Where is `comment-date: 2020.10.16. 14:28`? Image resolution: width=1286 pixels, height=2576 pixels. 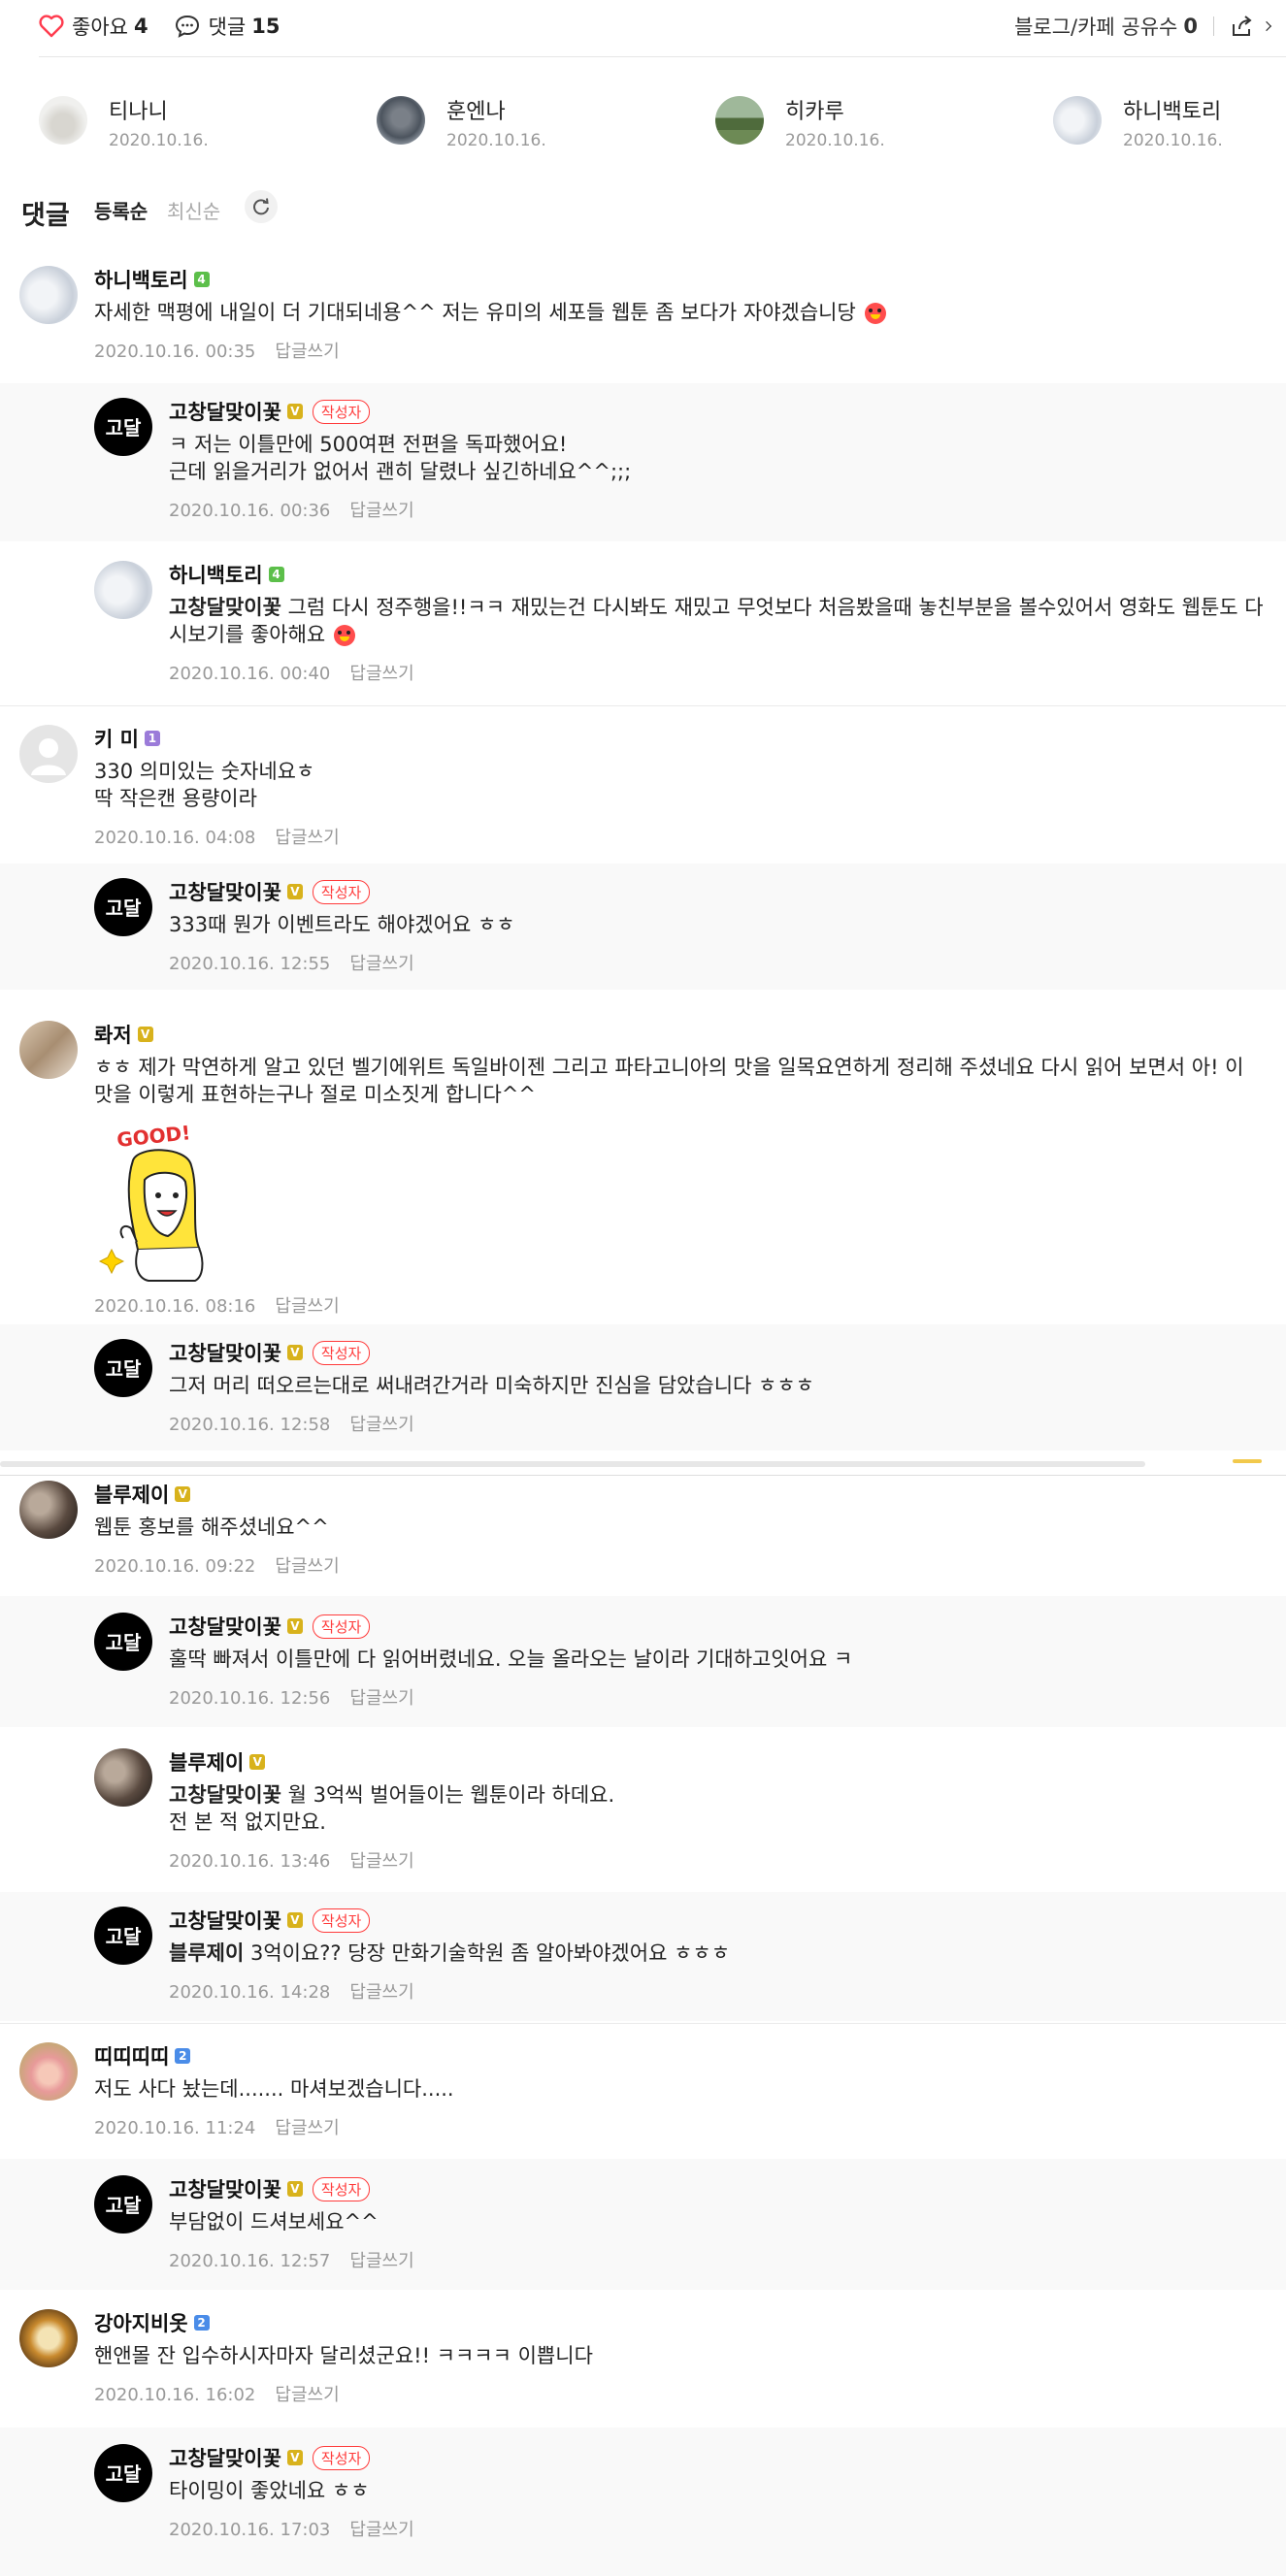 comment-date: 2020.10.16. 14:28 is located at coordinates (250, 1992).